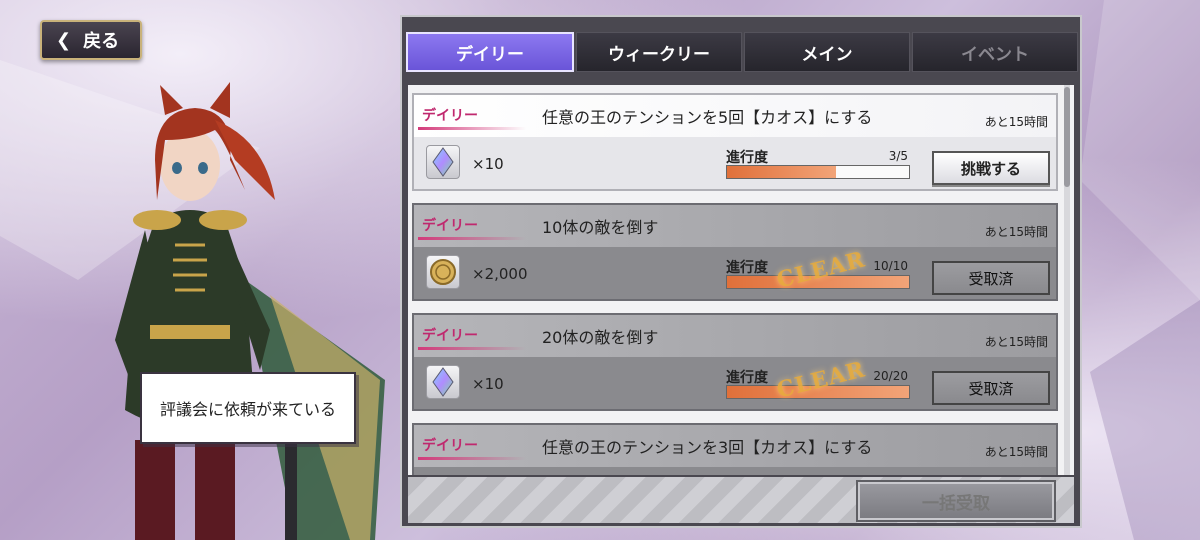 The width and height of the screenshot is (1200, 540). Describe the element at coordinates (1067, 137) in the screenshot. I see `scrollbar-thumb` at that location.